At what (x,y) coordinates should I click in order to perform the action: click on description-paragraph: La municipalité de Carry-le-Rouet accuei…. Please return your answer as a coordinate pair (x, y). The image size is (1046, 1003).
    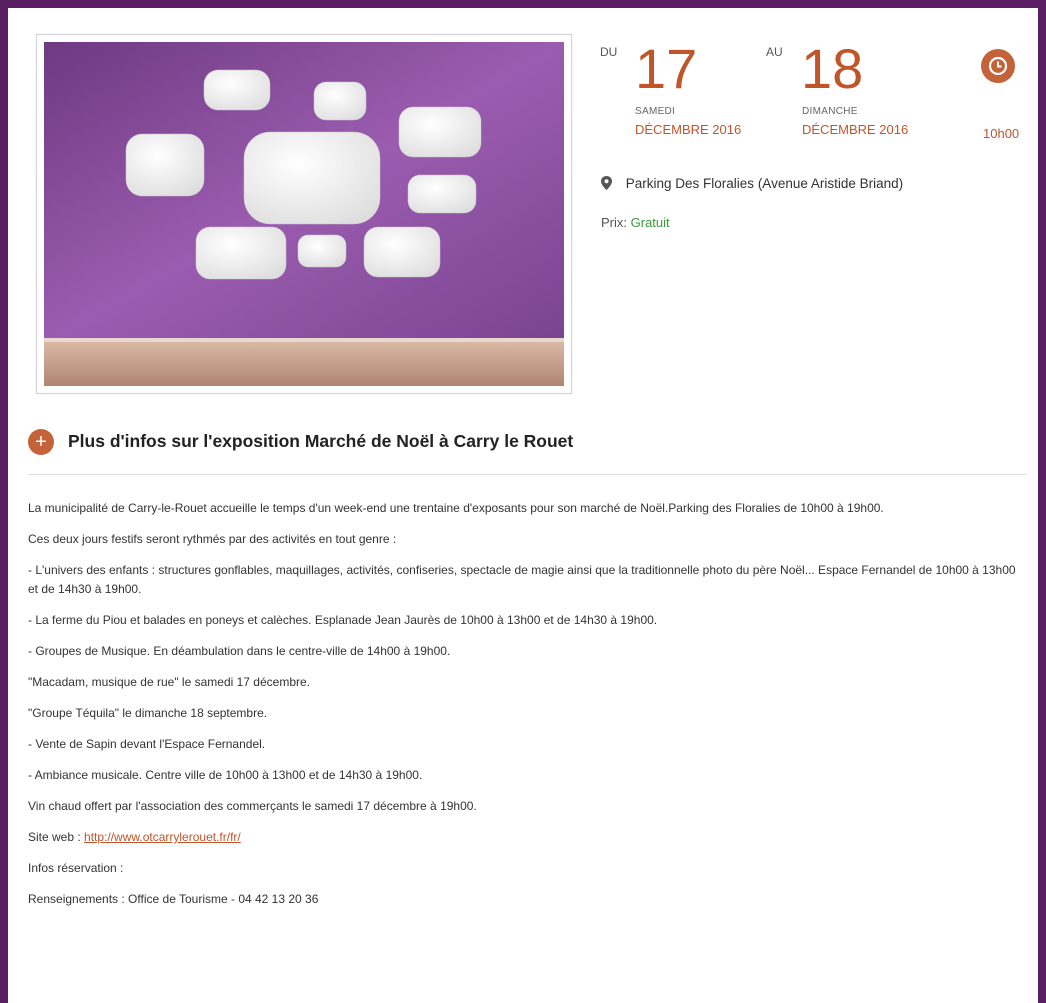
    Looking at the image, I should click on (456, 508).